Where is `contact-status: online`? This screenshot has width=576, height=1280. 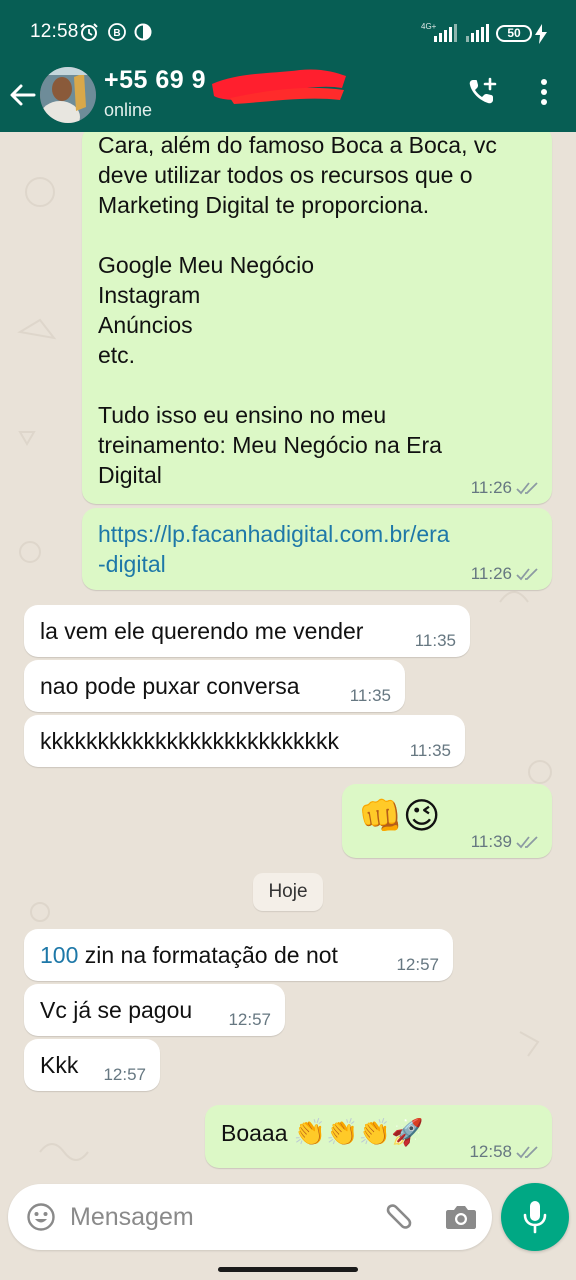
contact-status: online is located at coordinates (128, 110).